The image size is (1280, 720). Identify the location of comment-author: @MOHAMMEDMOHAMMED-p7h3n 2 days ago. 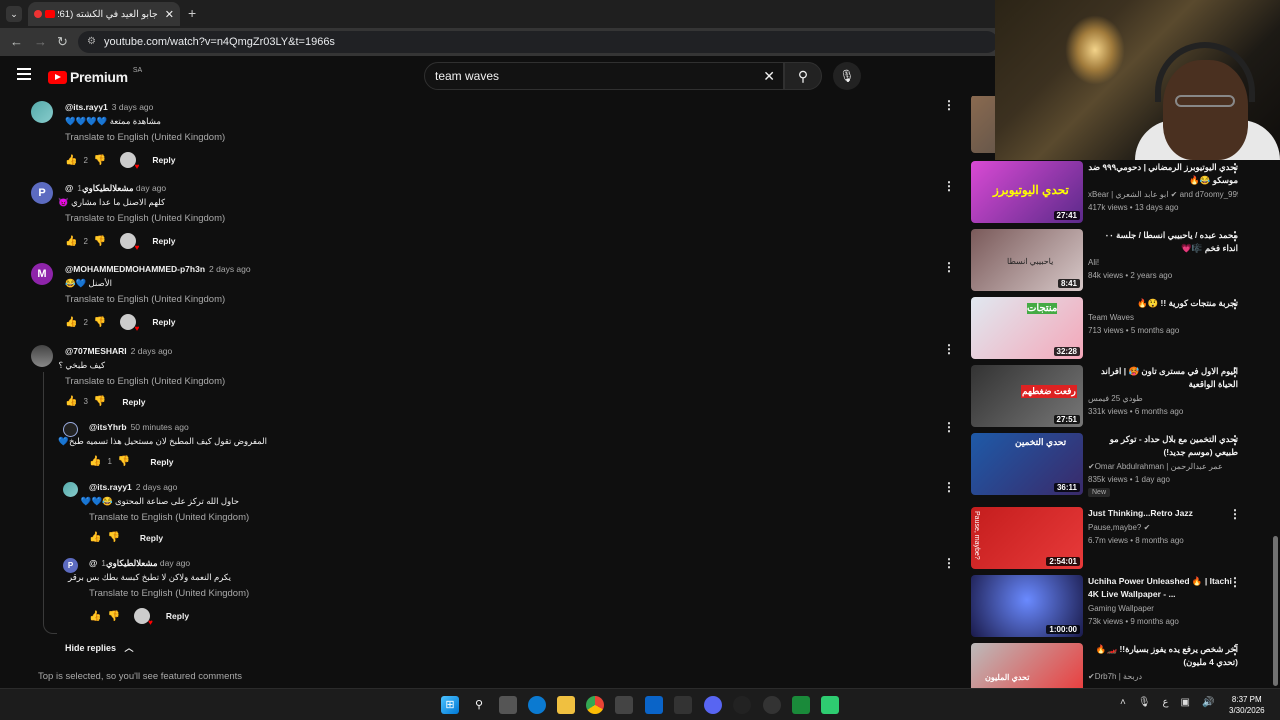
(158, 269).